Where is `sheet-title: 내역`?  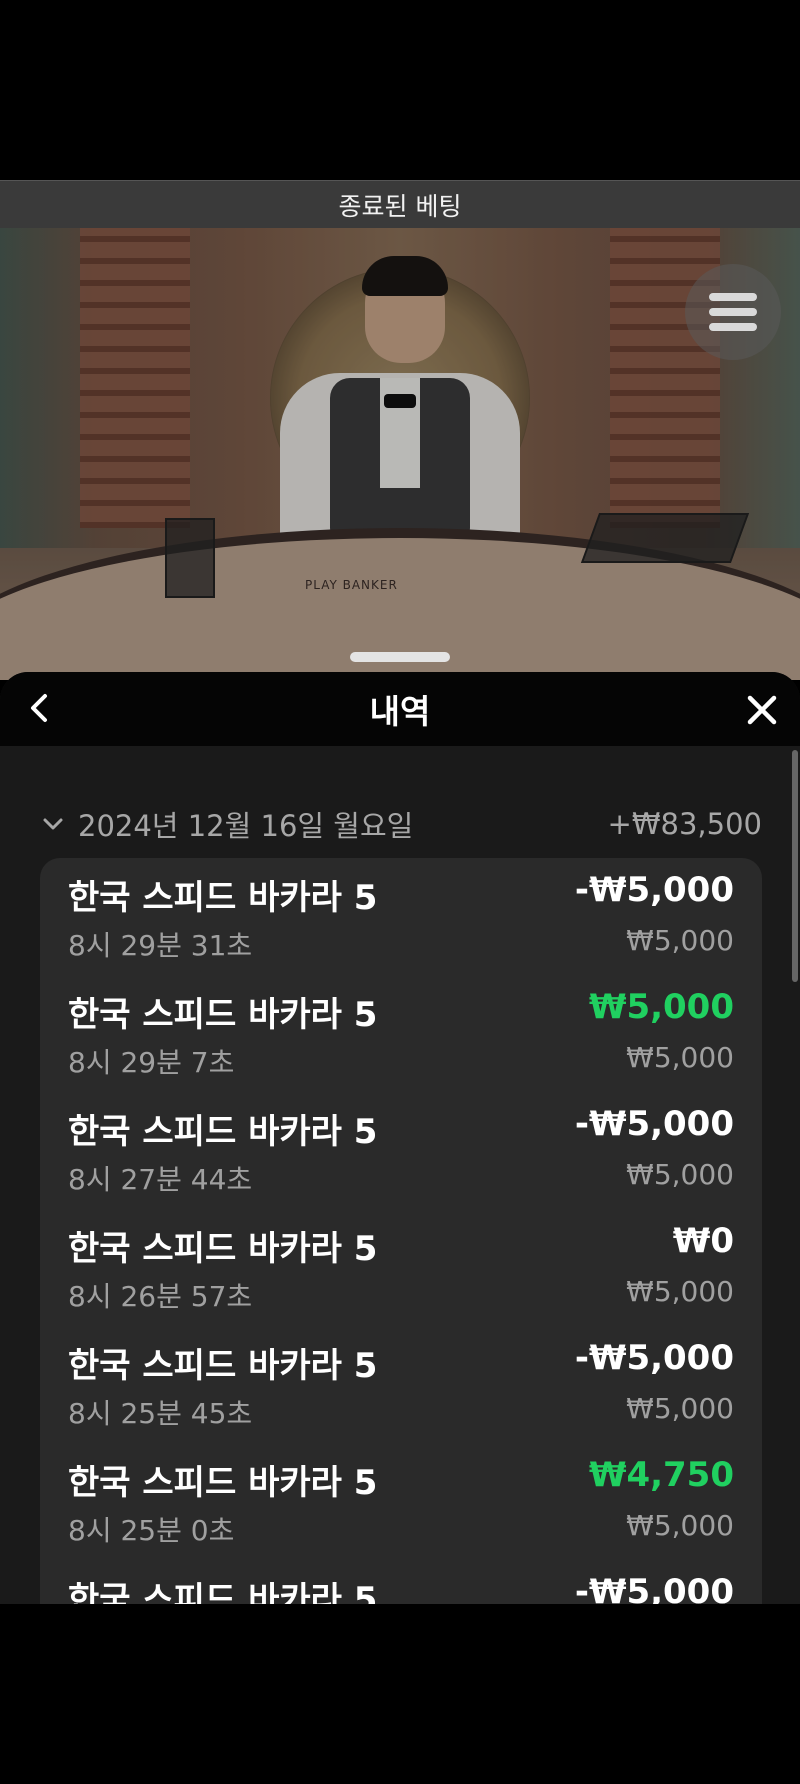 sheet-title: 내역 is located at coordinates (400, 711).